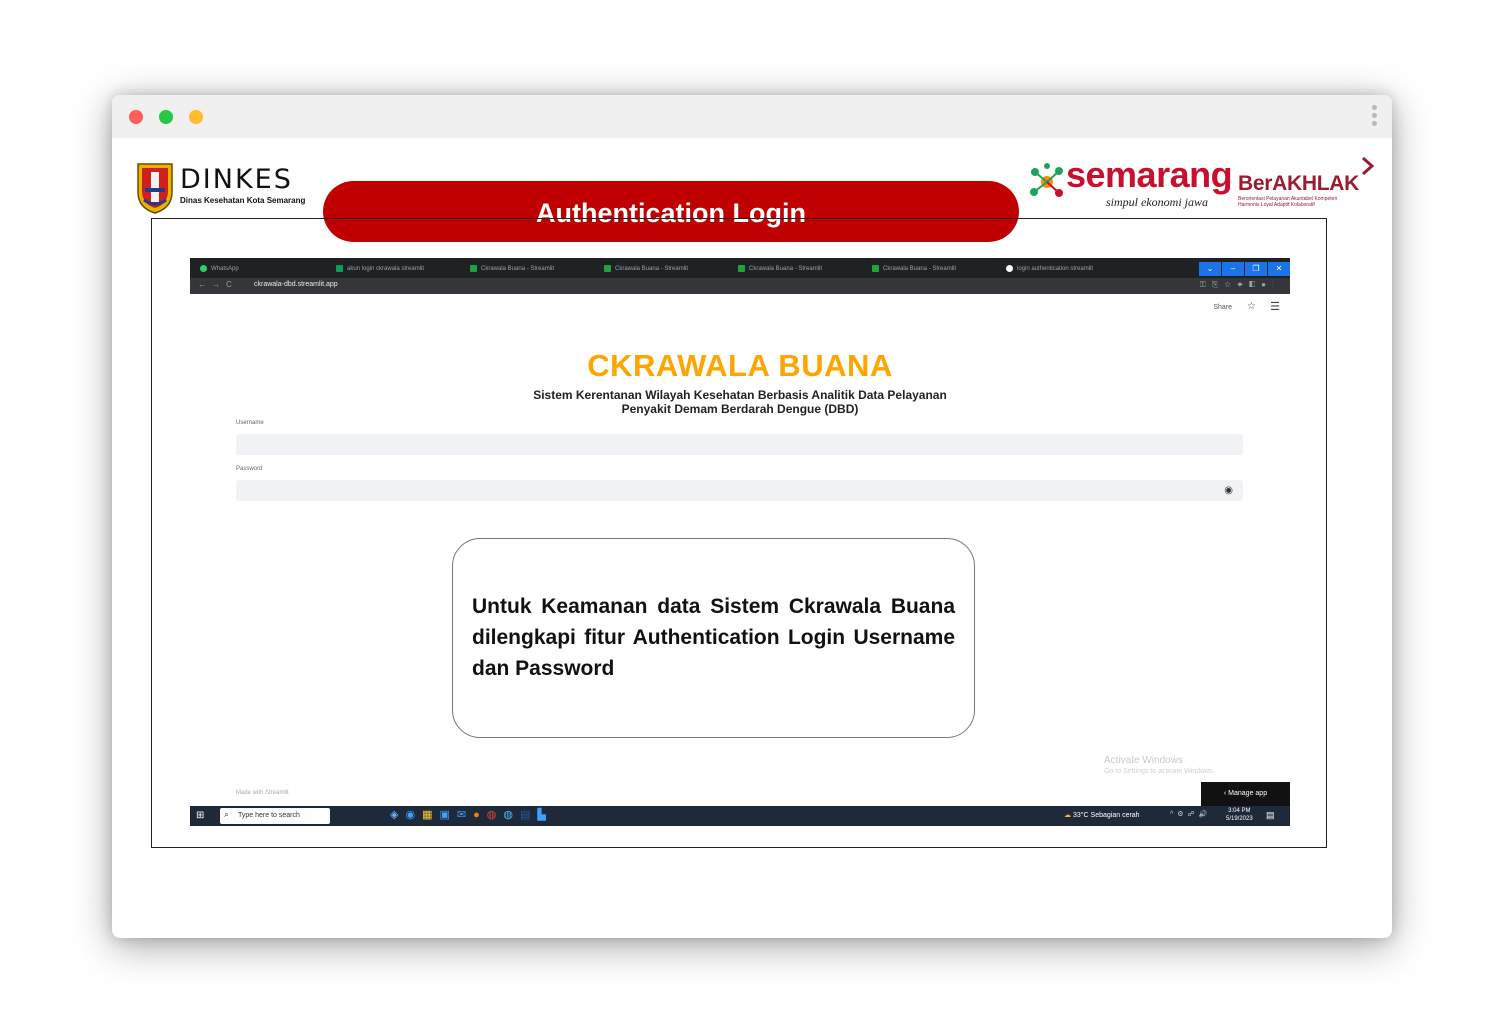 The image size is (1504, 1018). Describe the element at coordinates (250, 423) in the screenshot. I see `username-label: Username` at that location.